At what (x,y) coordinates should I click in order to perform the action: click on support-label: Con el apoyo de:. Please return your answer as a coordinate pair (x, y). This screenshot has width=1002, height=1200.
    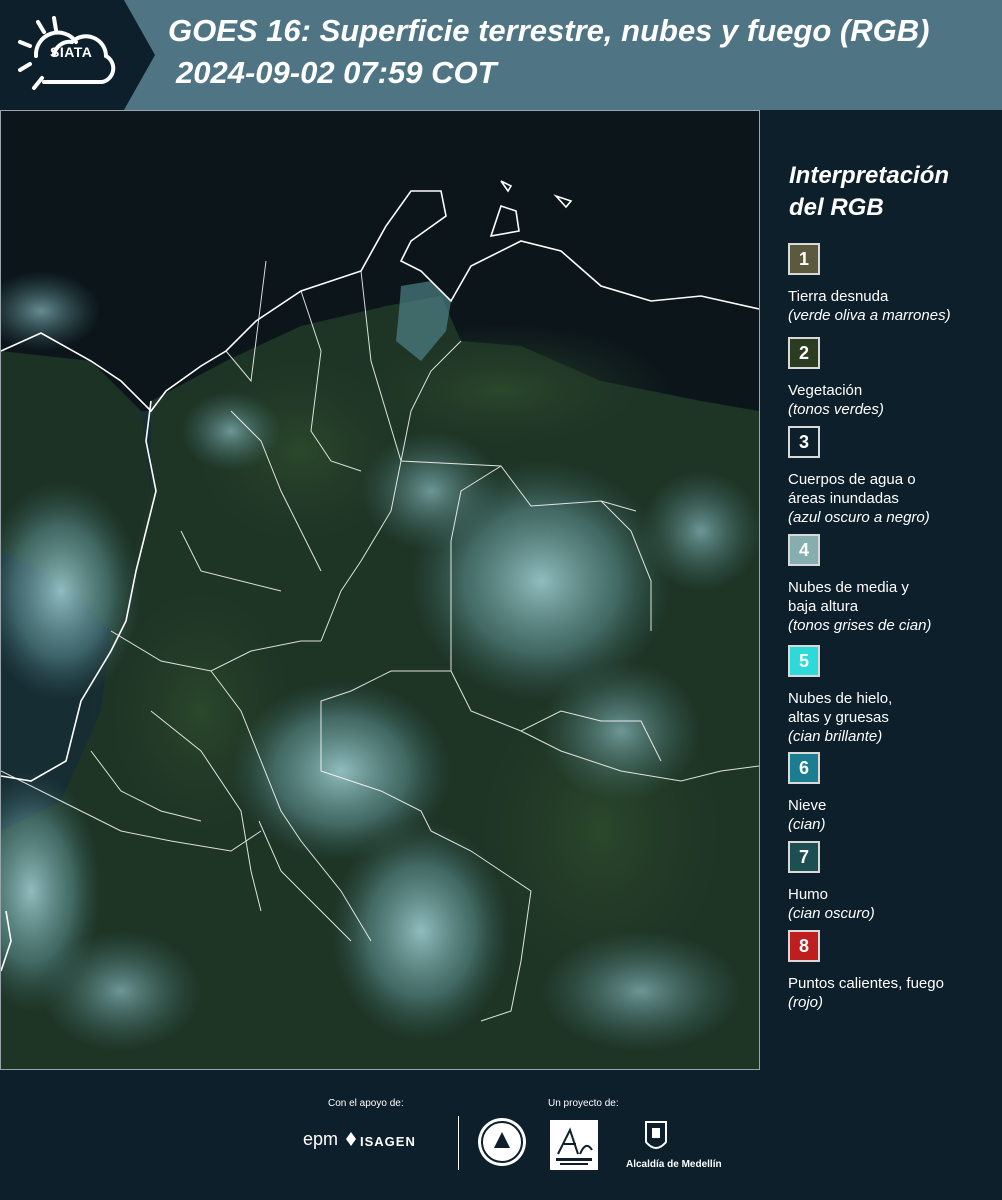
    Looking at the image, I should click on (366, 1103).